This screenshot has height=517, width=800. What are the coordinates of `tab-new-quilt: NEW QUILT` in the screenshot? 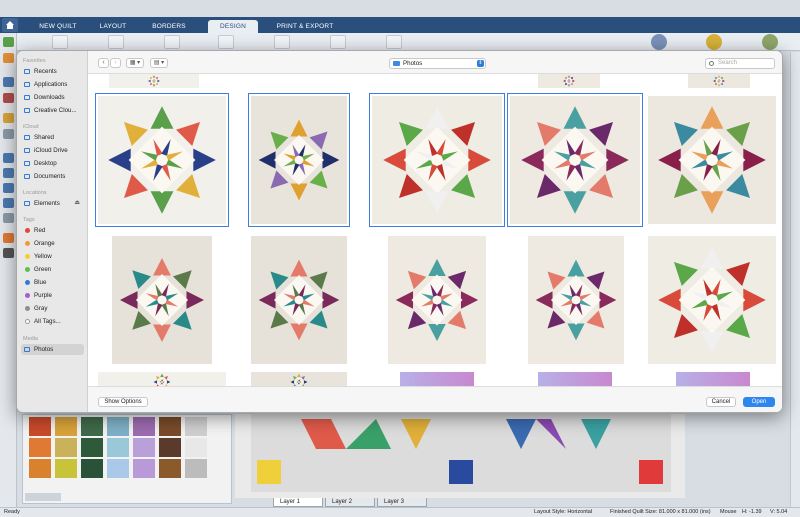 It's located at (58, 26).